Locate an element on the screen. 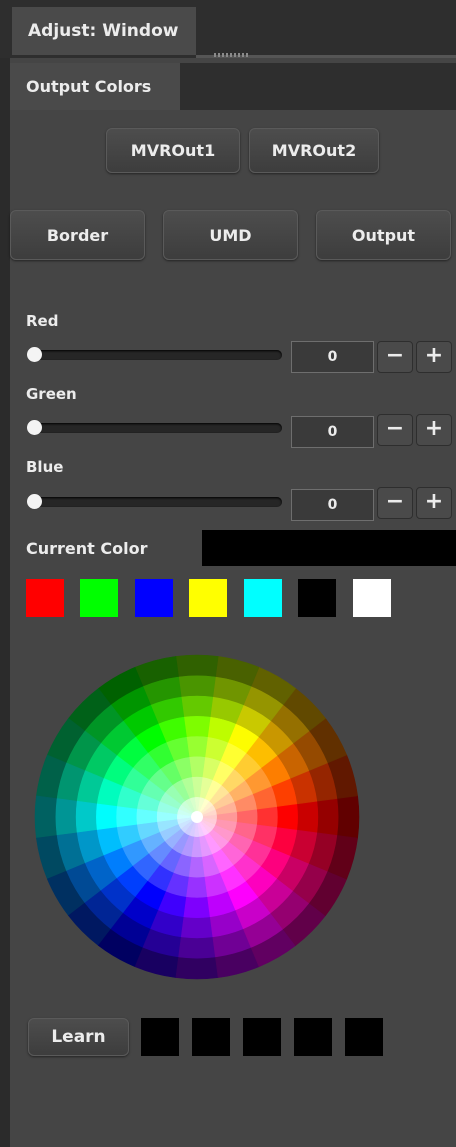  resize-grip-icon is located at coordinates (232, 55).